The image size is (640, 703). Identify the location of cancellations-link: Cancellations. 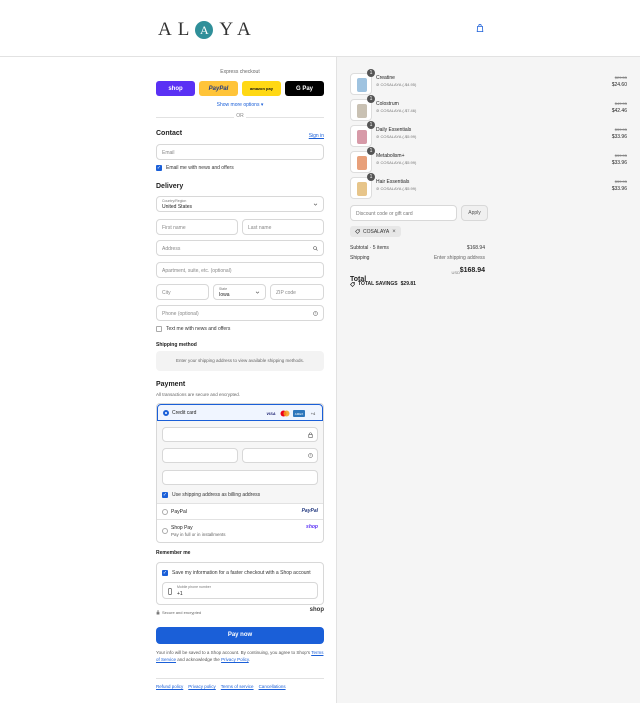
(272, 686).